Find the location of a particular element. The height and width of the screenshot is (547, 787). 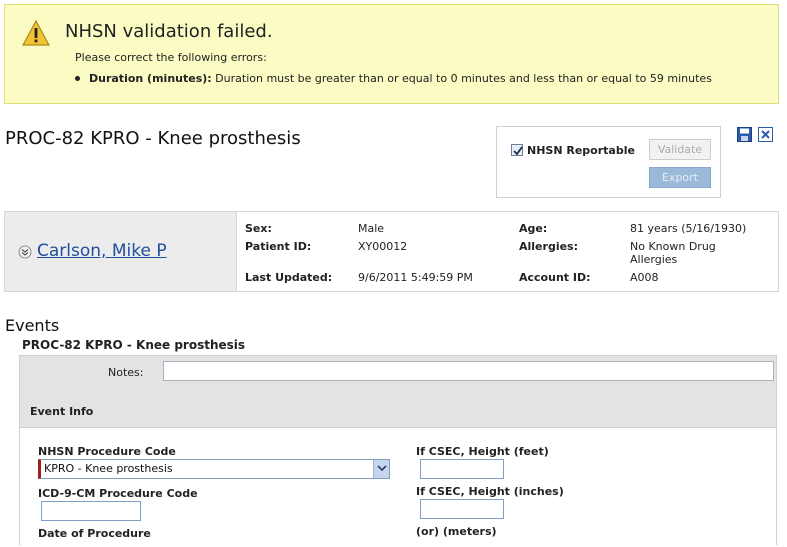

icd9-procedure-code-label: ICD-9-CM Procedure Code is located at coordinates (118, 493).